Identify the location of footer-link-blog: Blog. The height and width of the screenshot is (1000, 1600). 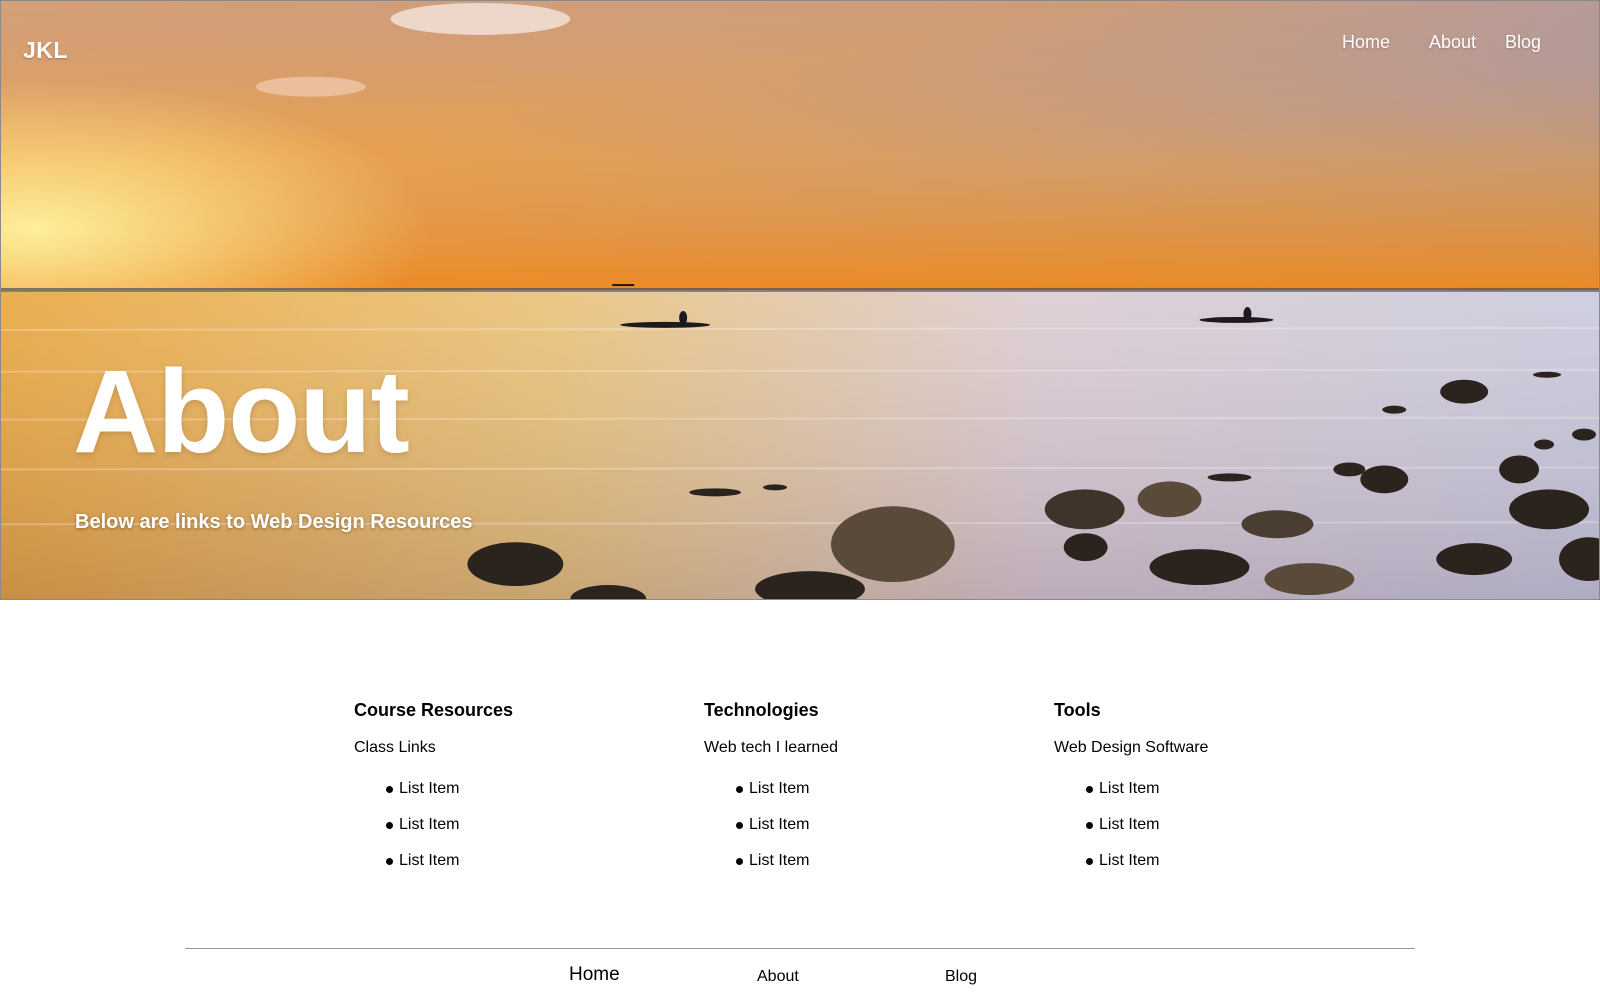
(961, 977).